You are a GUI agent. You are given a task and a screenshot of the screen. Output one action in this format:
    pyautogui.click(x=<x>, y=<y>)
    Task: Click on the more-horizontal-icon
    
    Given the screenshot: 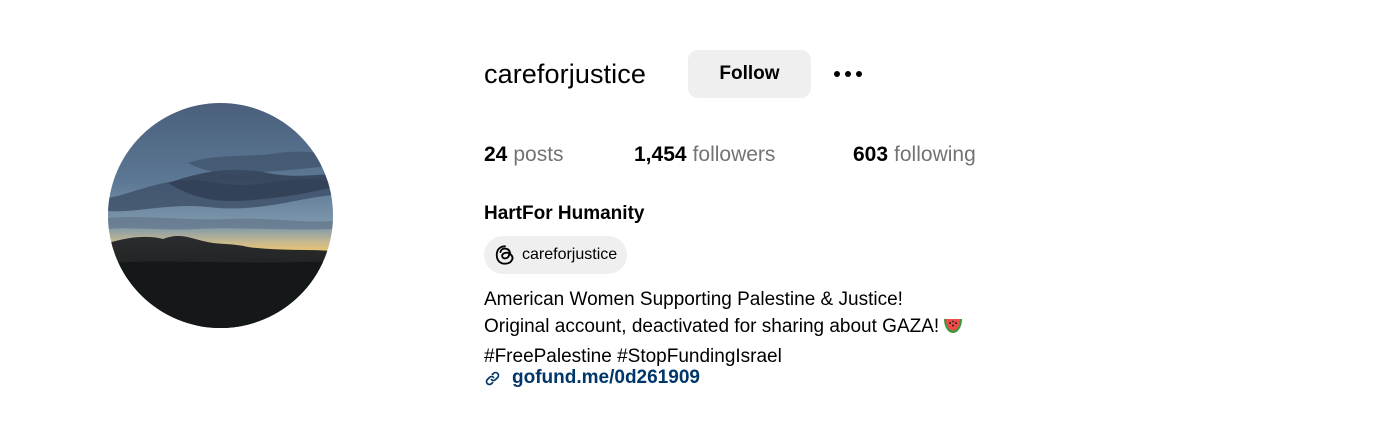 What is the action you would take?
    pyautogui.click(x=848, y=74)
    